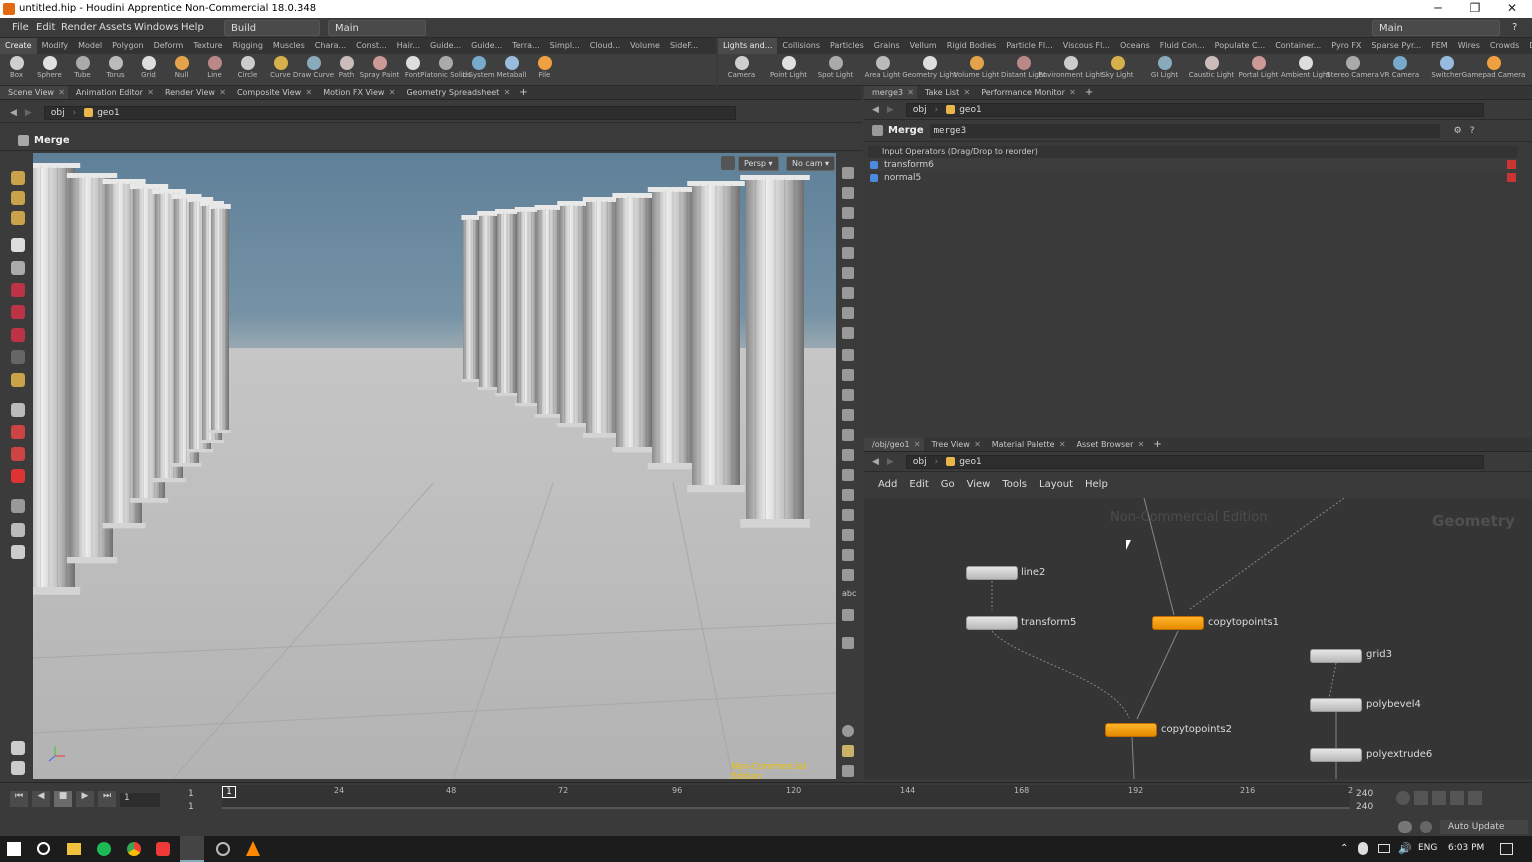  What do you see at coordinates (28, 113) in the screenshot?
I see `forward-arrow-icon: ▶` at bounding box center [28, 113].